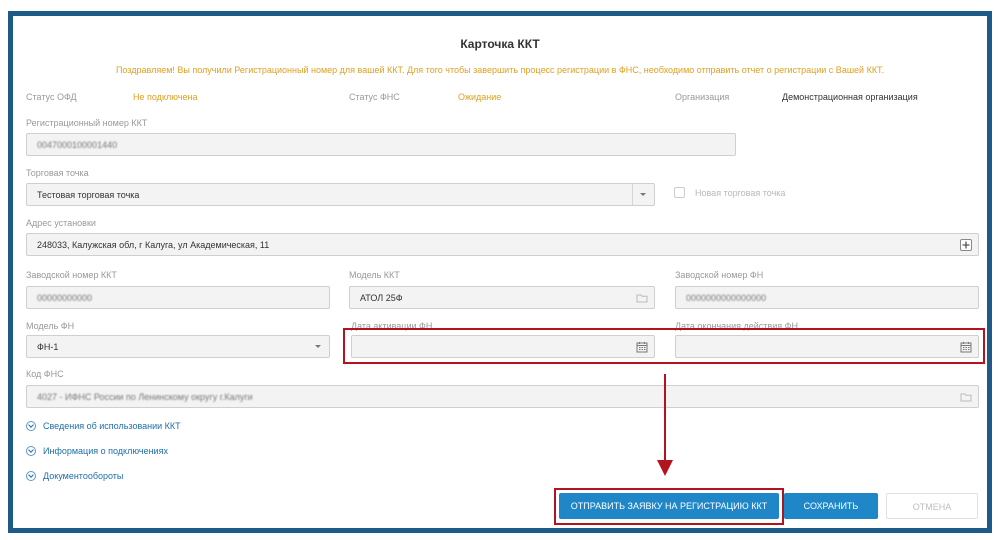 The height and width of the screenshot is (540, 1000). Describe the element at coordinates (51, 97) in the screenshot. I see `ofd-status-label: Статус ОФД` at that location.